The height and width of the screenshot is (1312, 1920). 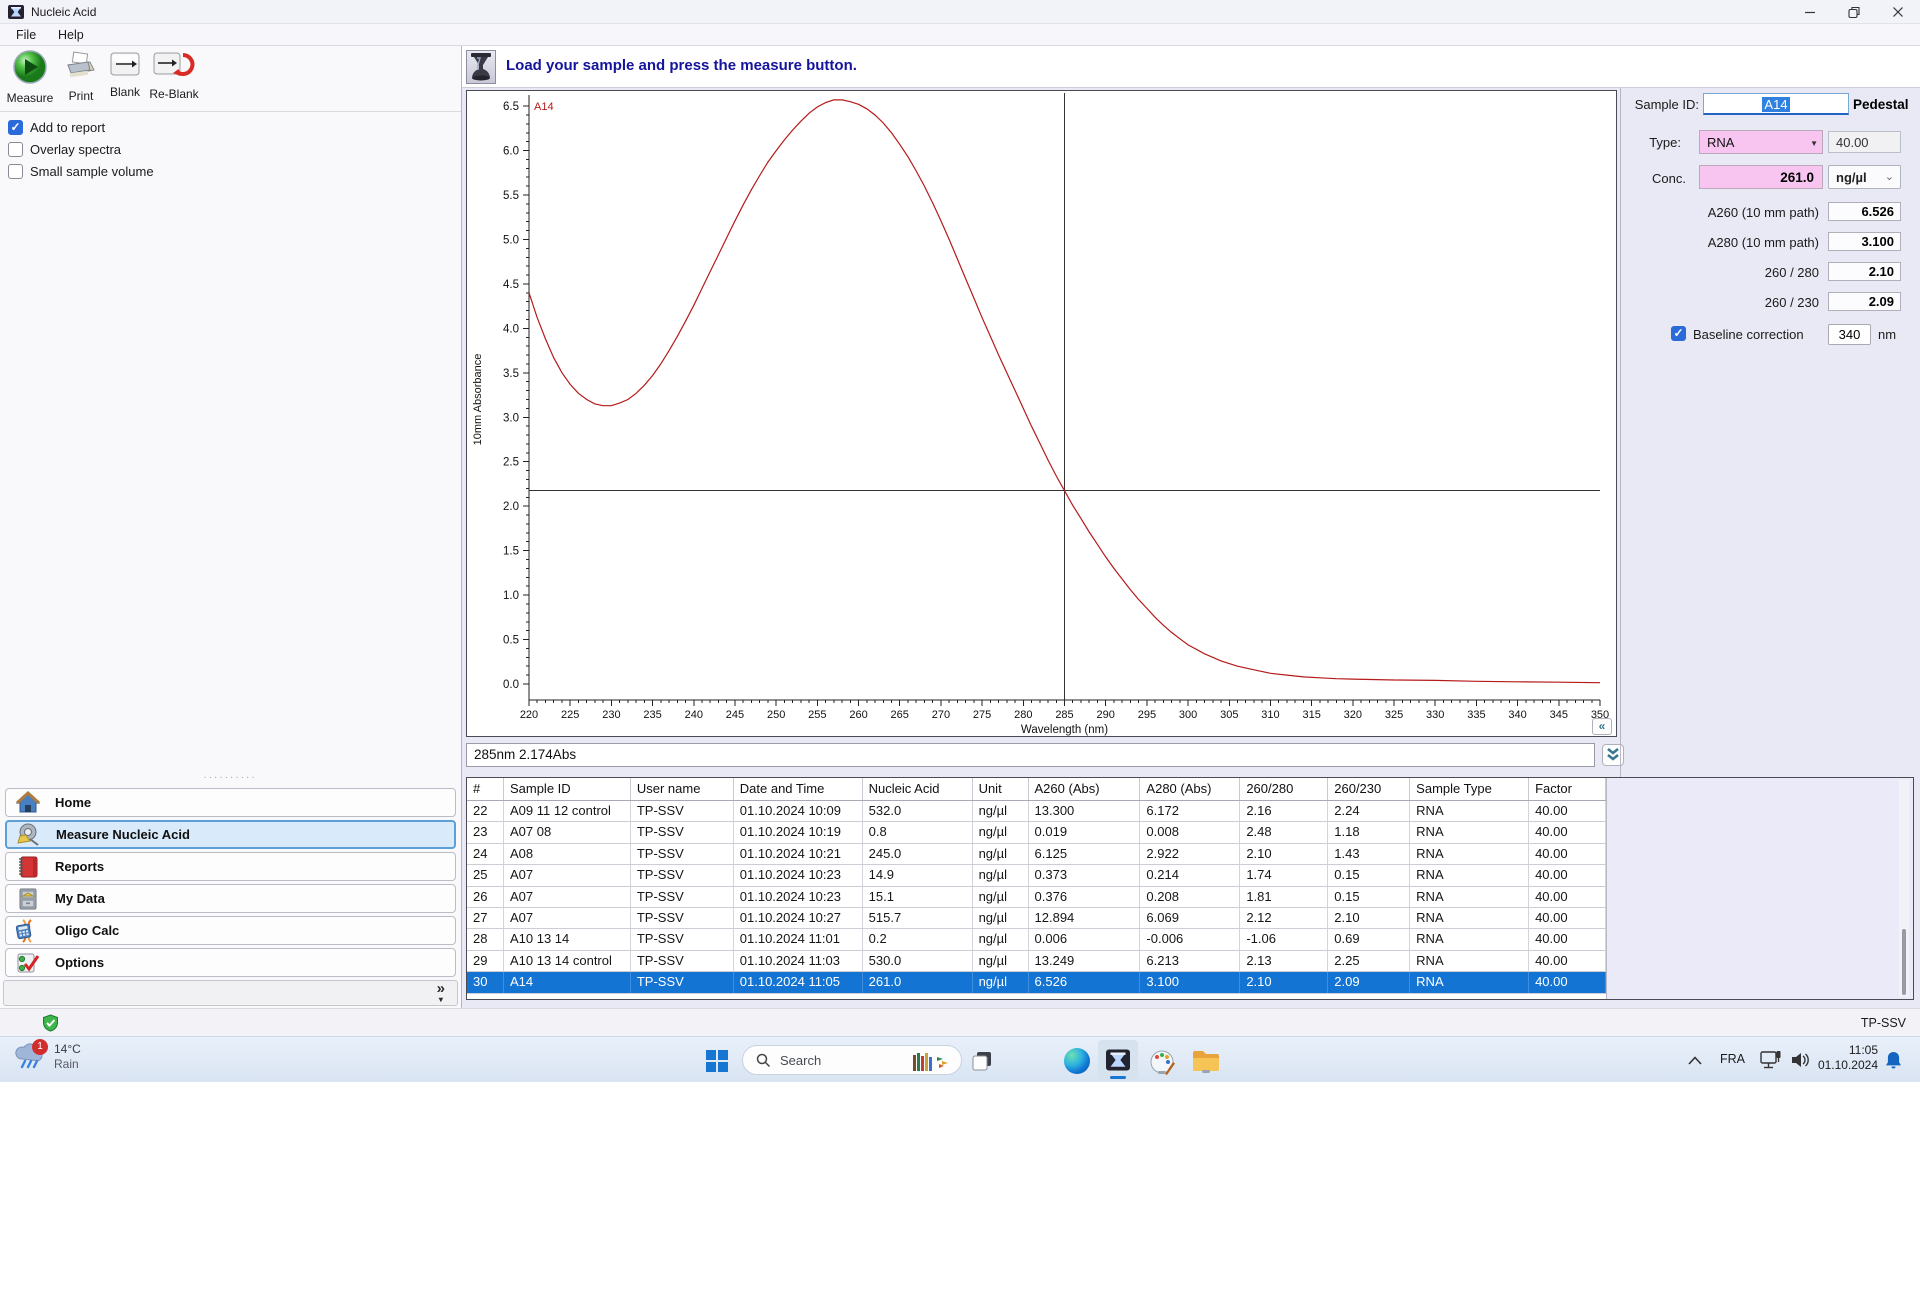 I want to click on unit-dropdown: ng/µl ⌄, so click(x=1864, y=177).